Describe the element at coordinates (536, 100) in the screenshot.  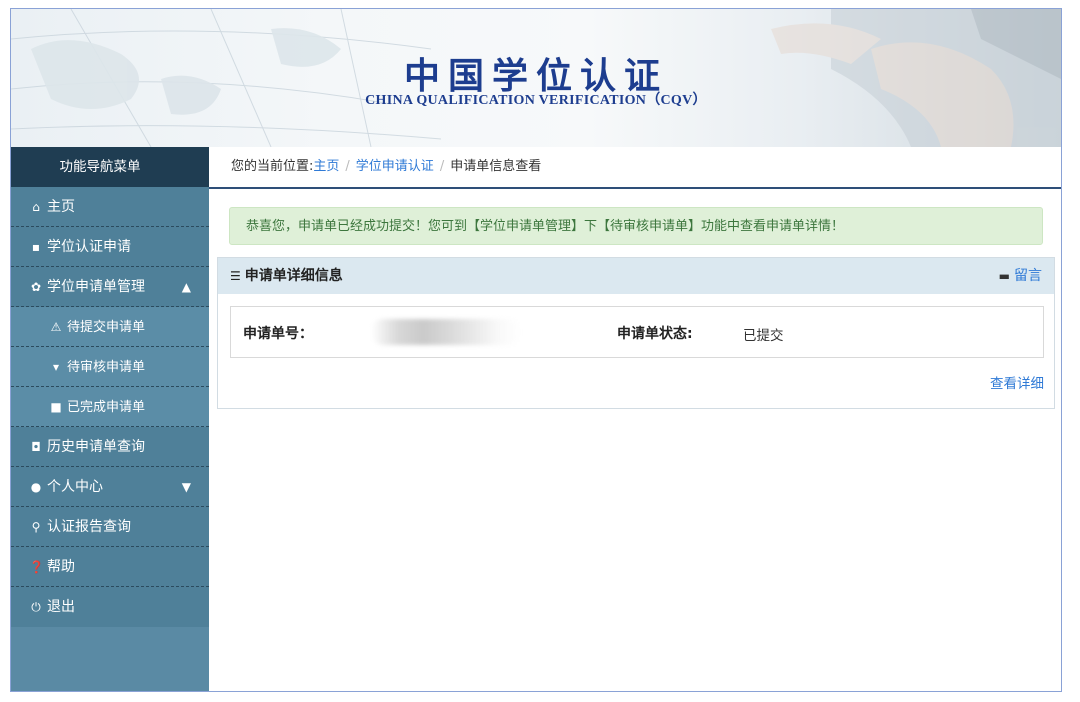
I see `site-subtitle: CHINA QUALIFICATION VERIFICATION（CQV）` at that location.